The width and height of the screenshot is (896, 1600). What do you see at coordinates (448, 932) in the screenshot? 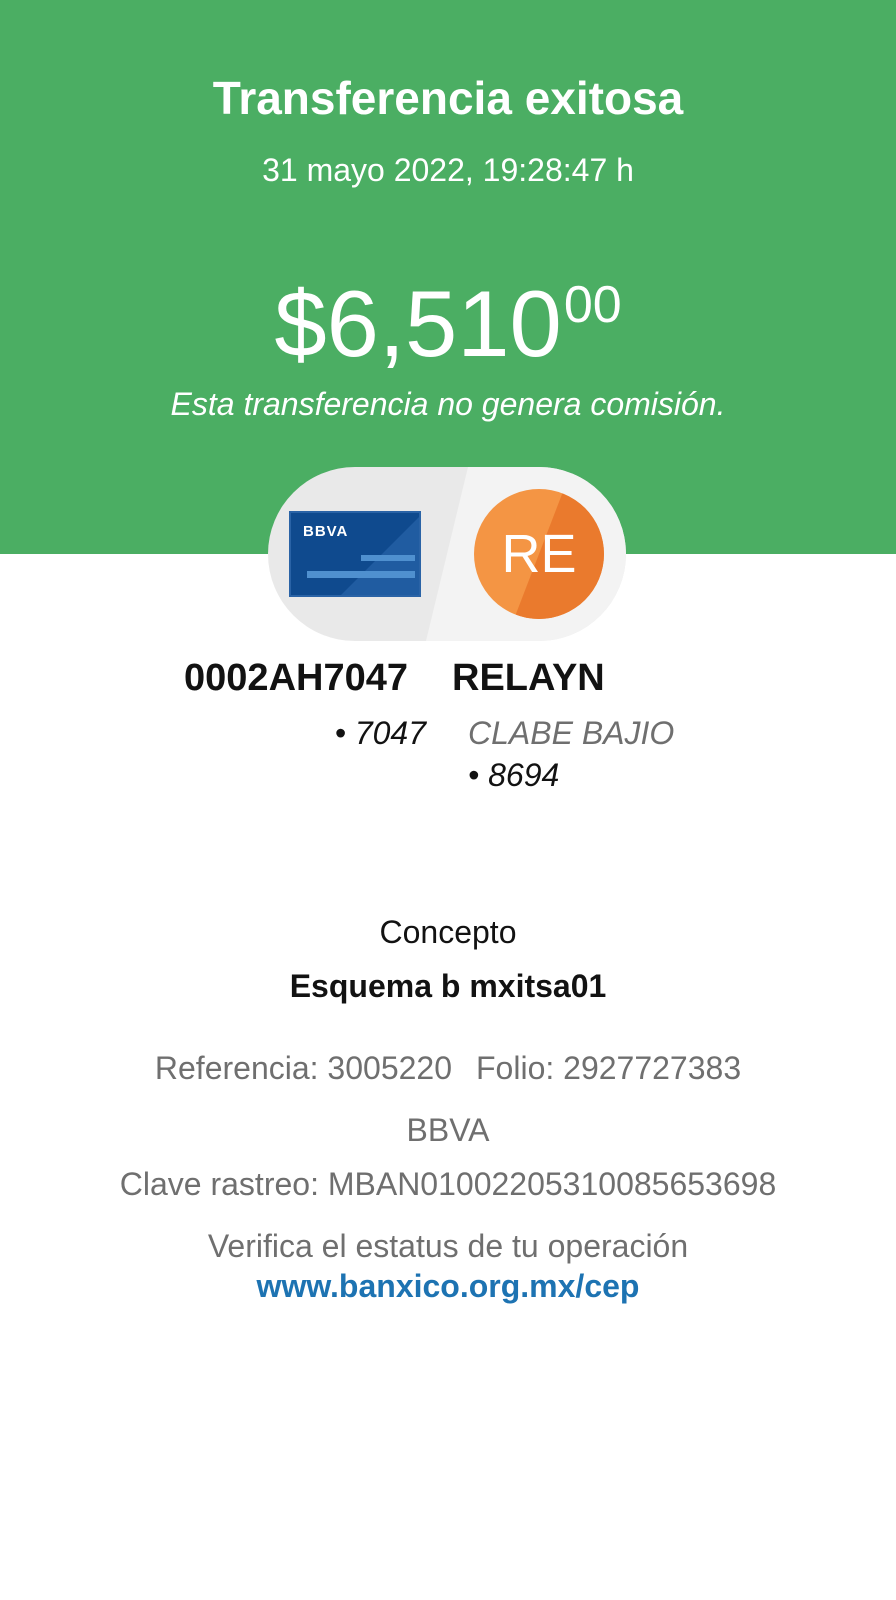
I see `concept-label: Concepto` at bounding box center [448, 932].